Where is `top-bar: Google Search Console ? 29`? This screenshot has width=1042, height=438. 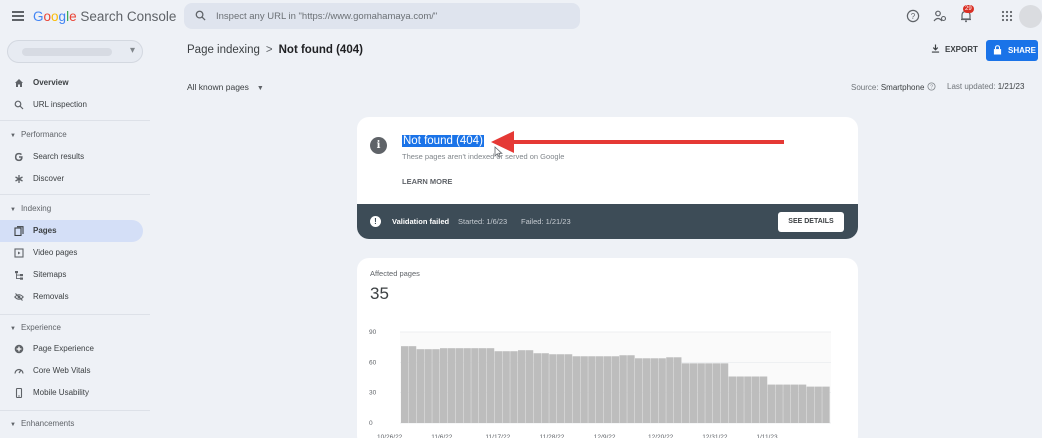
top-bar: Google Search Console ? 29 is located at coordinates (521, 17).